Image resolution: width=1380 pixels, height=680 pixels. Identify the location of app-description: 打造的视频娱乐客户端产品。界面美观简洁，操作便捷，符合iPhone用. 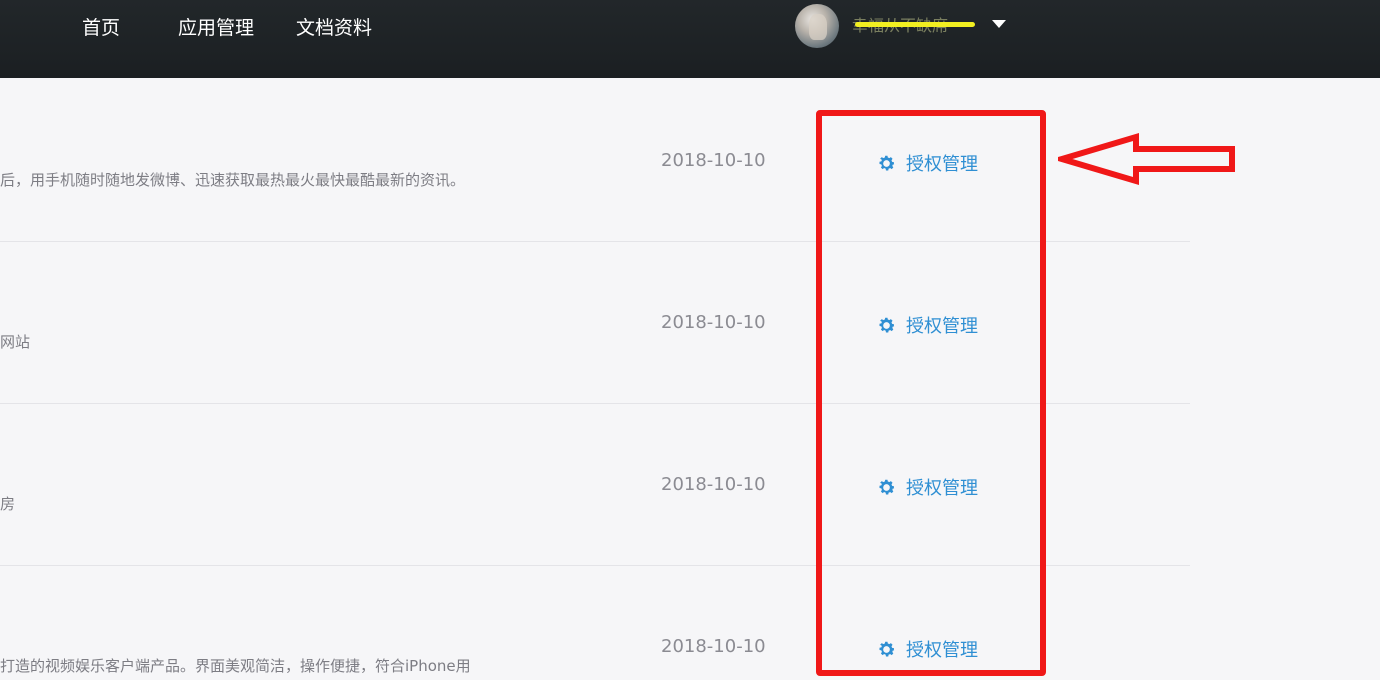
(235, 666).